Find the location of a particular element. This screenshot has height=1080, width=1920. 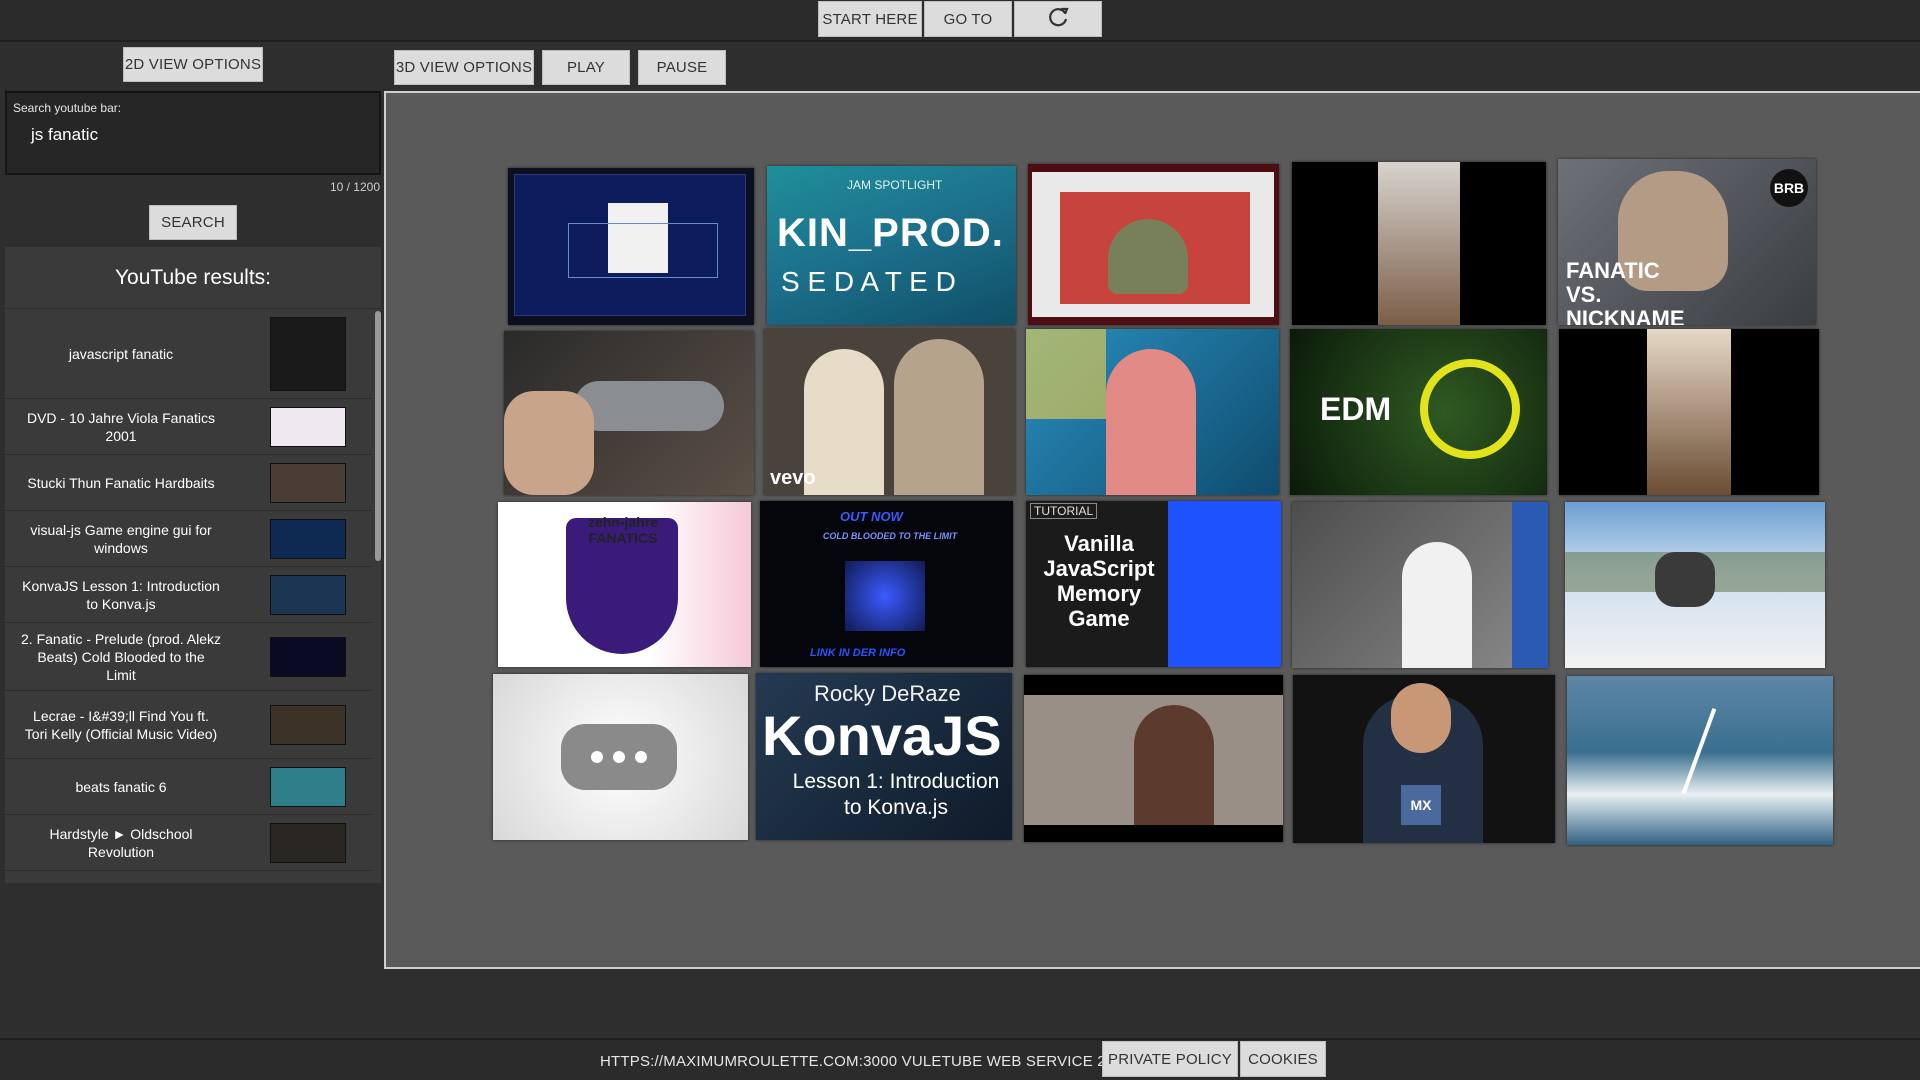

tile-bottom-text: LINK IN DER INFO is located at coordinates (858, 653).